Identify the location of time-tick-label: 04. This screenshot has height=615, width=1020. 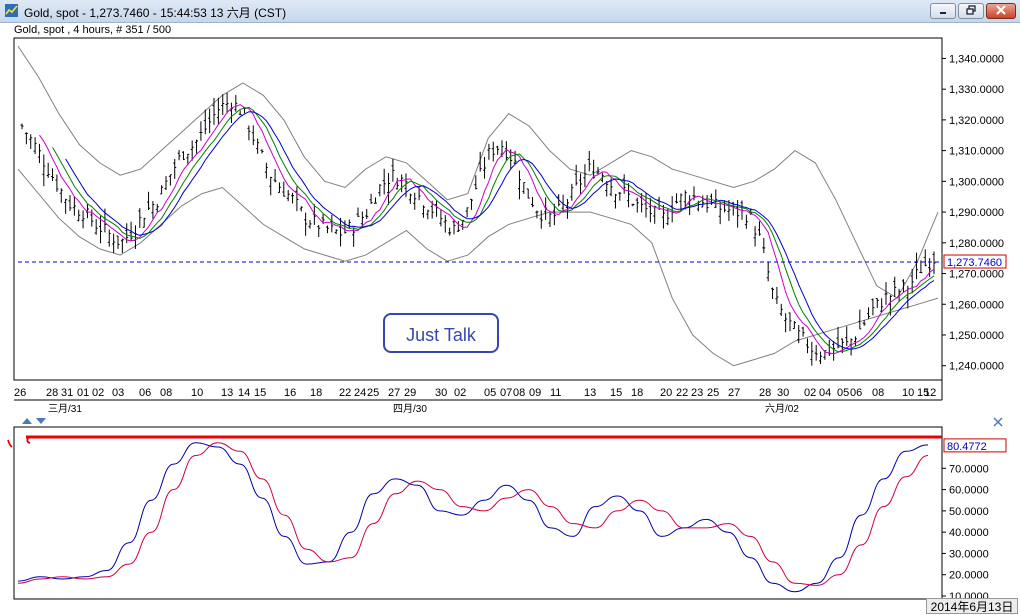
(825, 393).